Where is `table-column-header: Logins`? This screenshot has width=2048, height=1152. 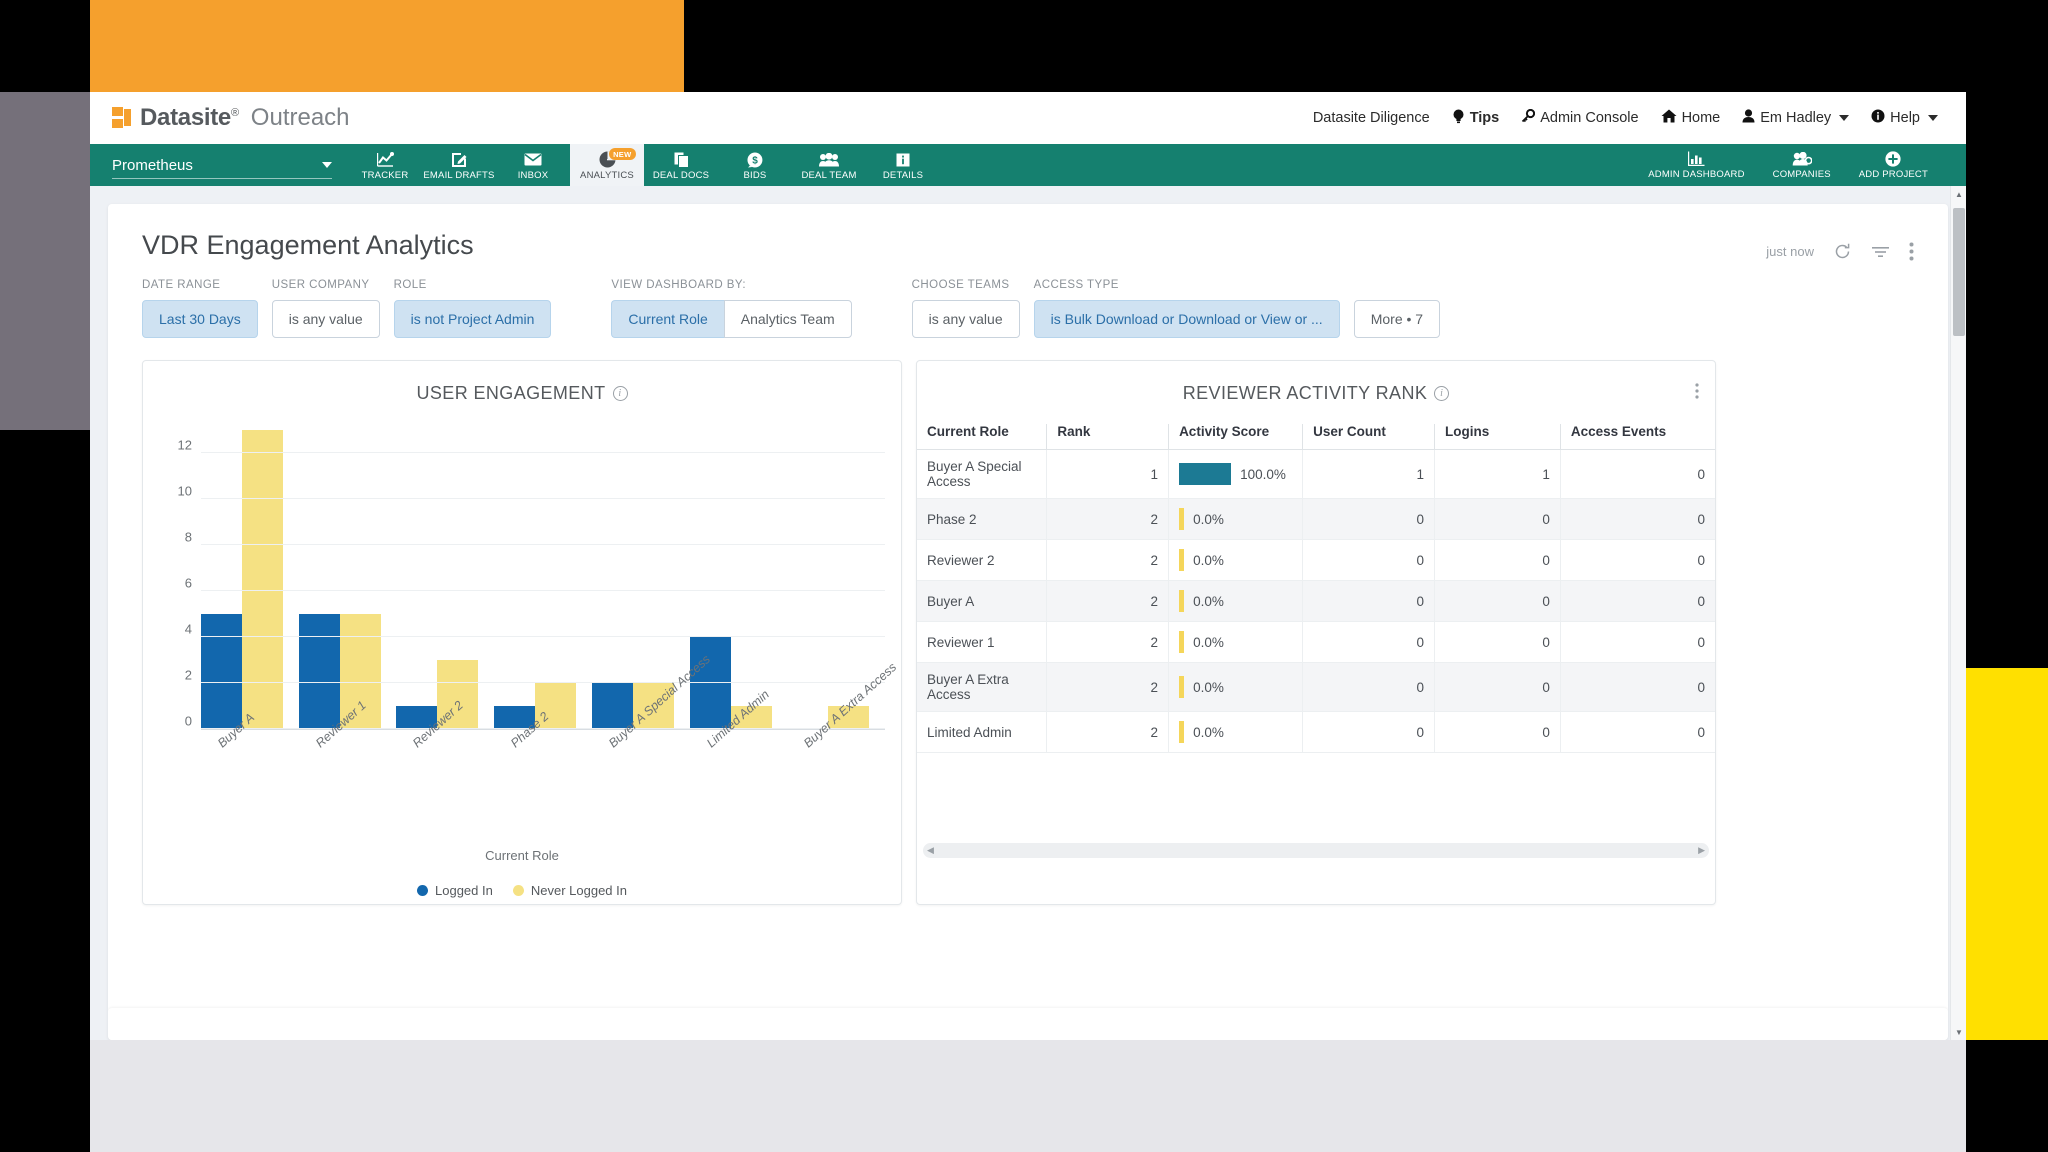
table-column-header: Logins is located at coordinates (1497, 437).